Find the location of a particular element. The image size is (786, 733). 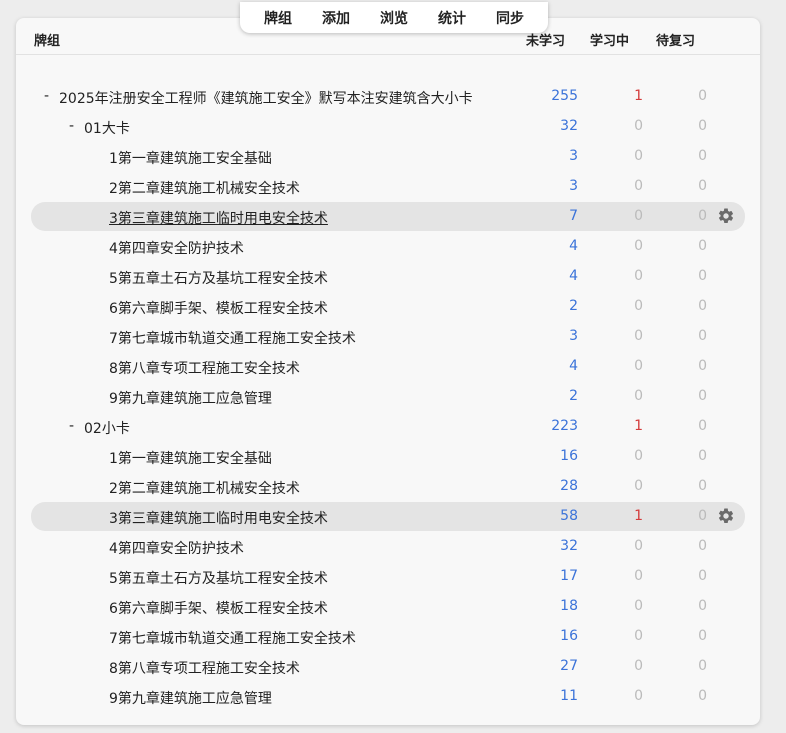

deck-row: 8第八章专项工程施工安全技术 27 0 0 is located at coordinates (388, 666).